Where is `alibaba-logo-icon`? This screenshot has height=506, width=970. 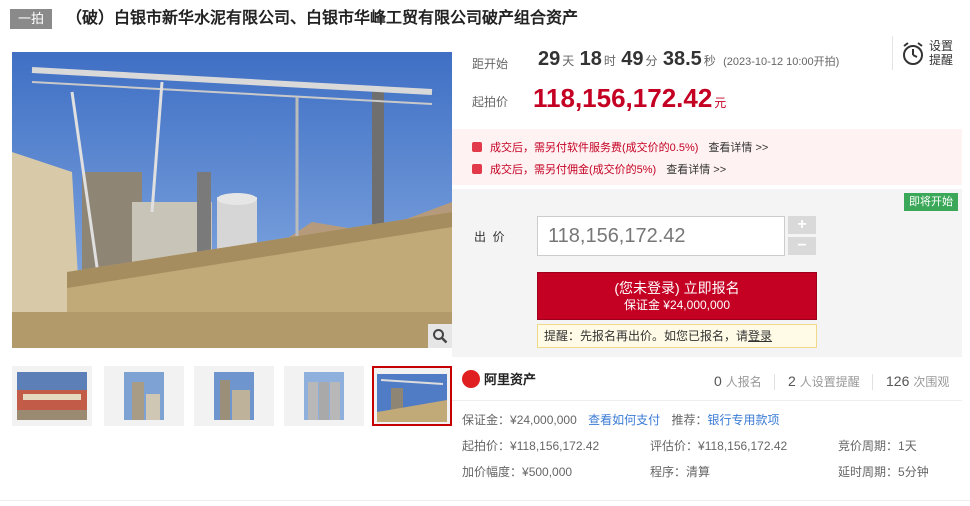 alibaba-logo-icon is located at coordinates (471, 379).